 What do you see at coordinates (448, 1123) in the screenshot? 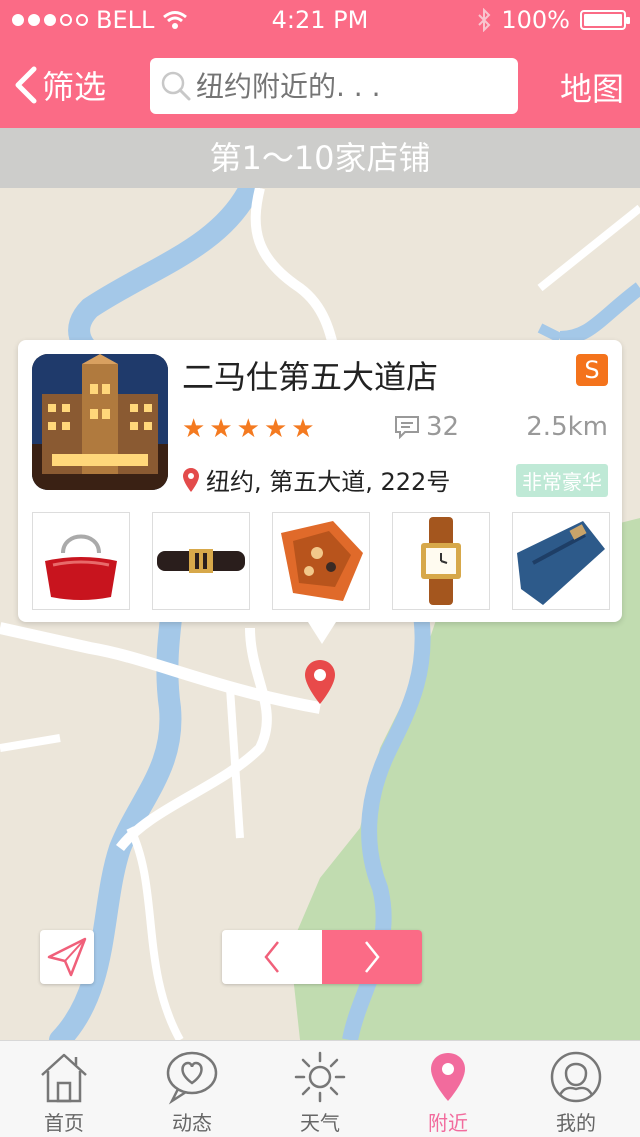
I see `tab-nearby-label: 附近` at bounding box center [448, 1123].